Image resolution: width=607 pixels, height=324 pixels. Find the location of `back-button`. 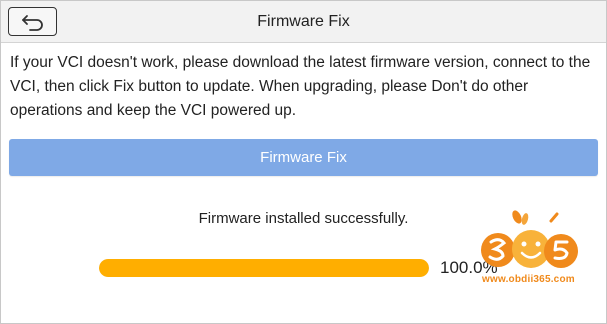

back-button is located at coordinates (32, 21).